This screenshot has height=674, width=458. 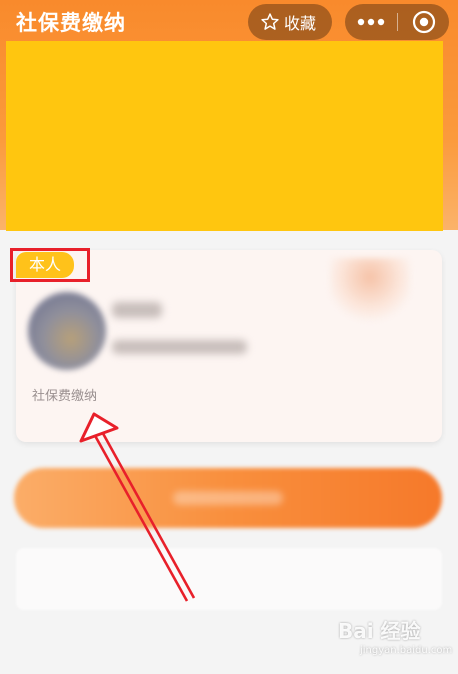 What do you see at coordinates (65, 396) in the screenshot?
I see `service-label: 社保费缴纳` at bounding box center [65, 396].